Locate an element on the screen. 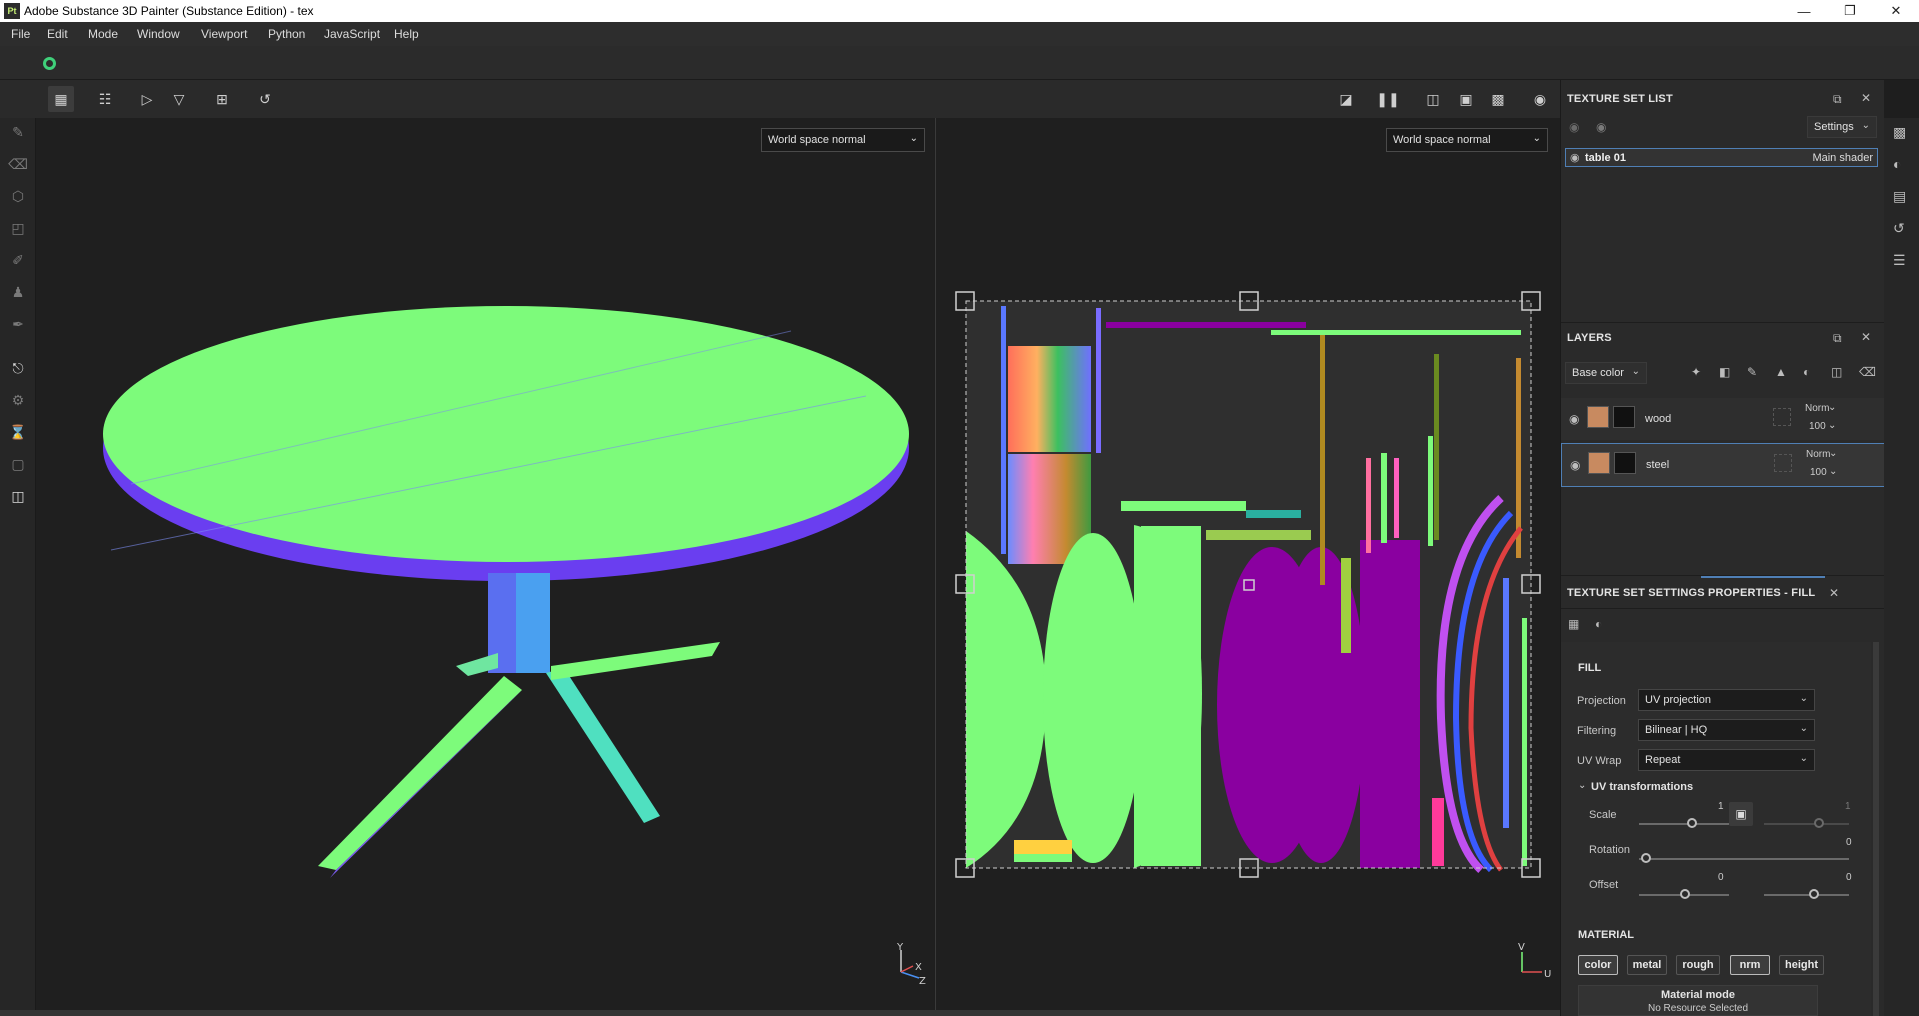 The height and width of the screenshot is (1016, 1919). layer-channel-dropdown: Base color ⌄ is located at coordinates (1606, 373).